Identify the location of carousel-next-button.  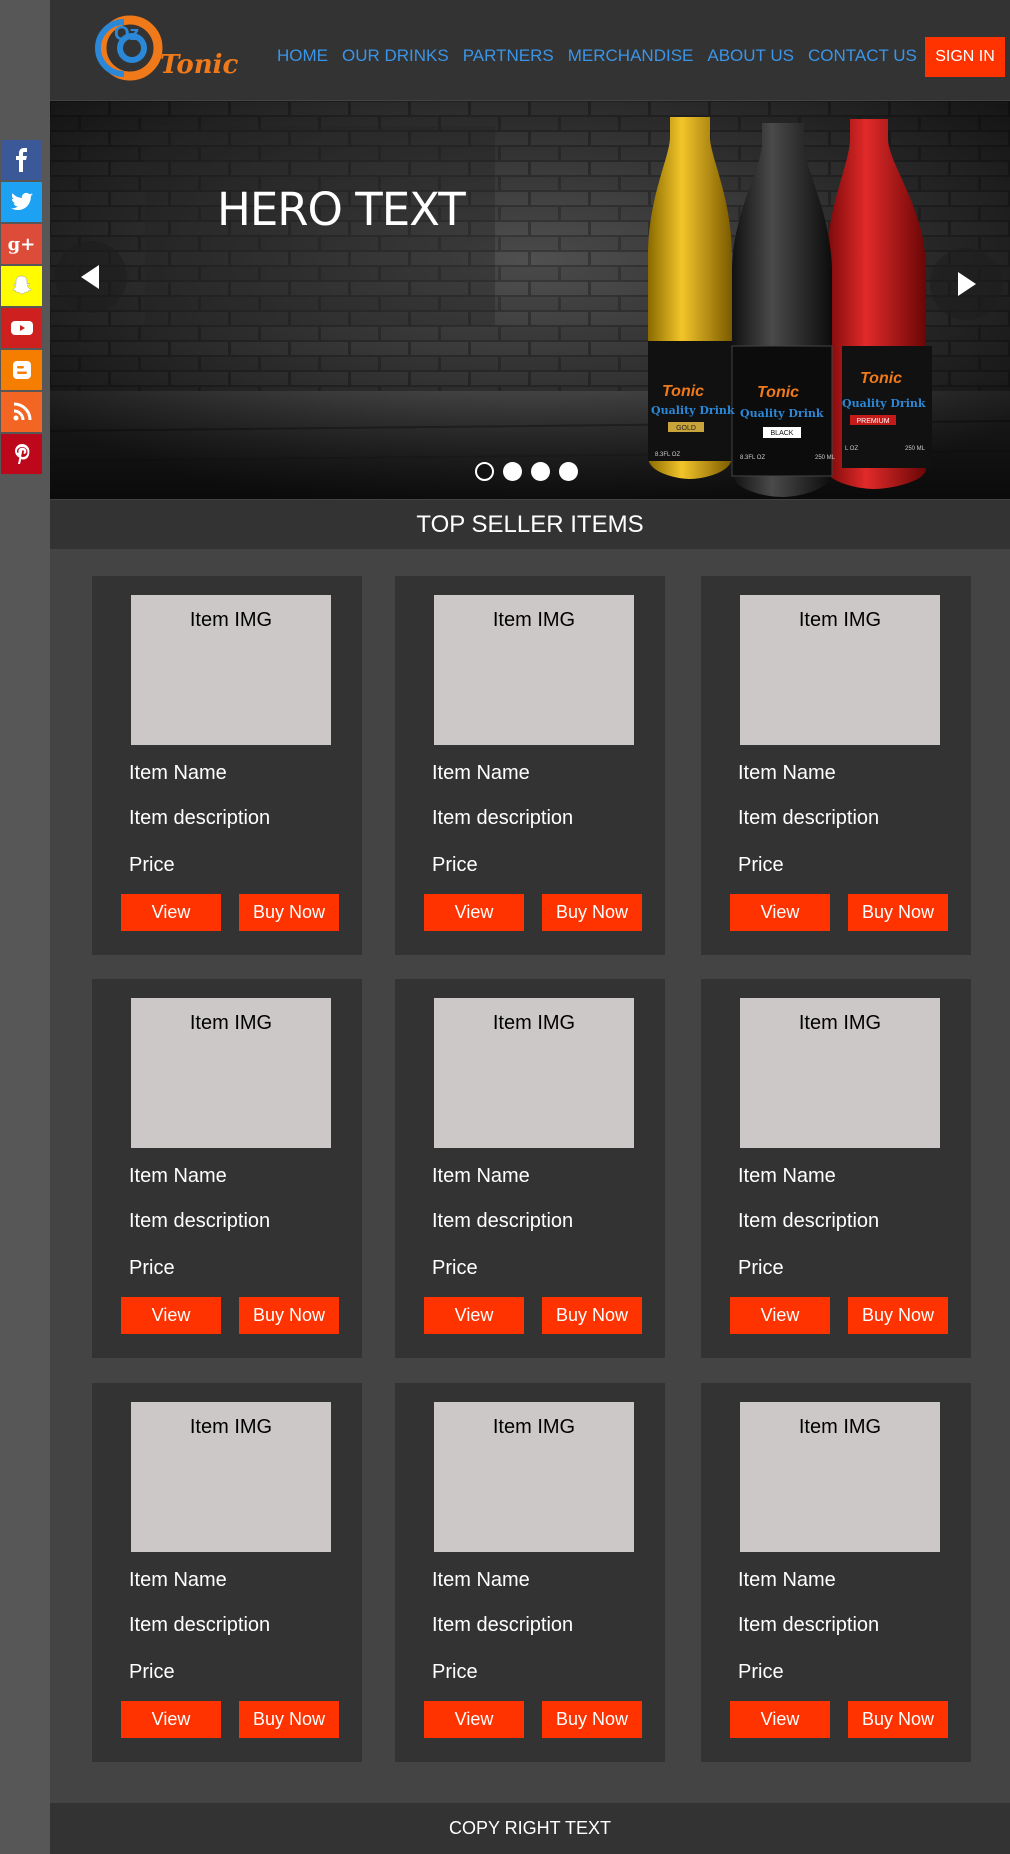
(966, 284).